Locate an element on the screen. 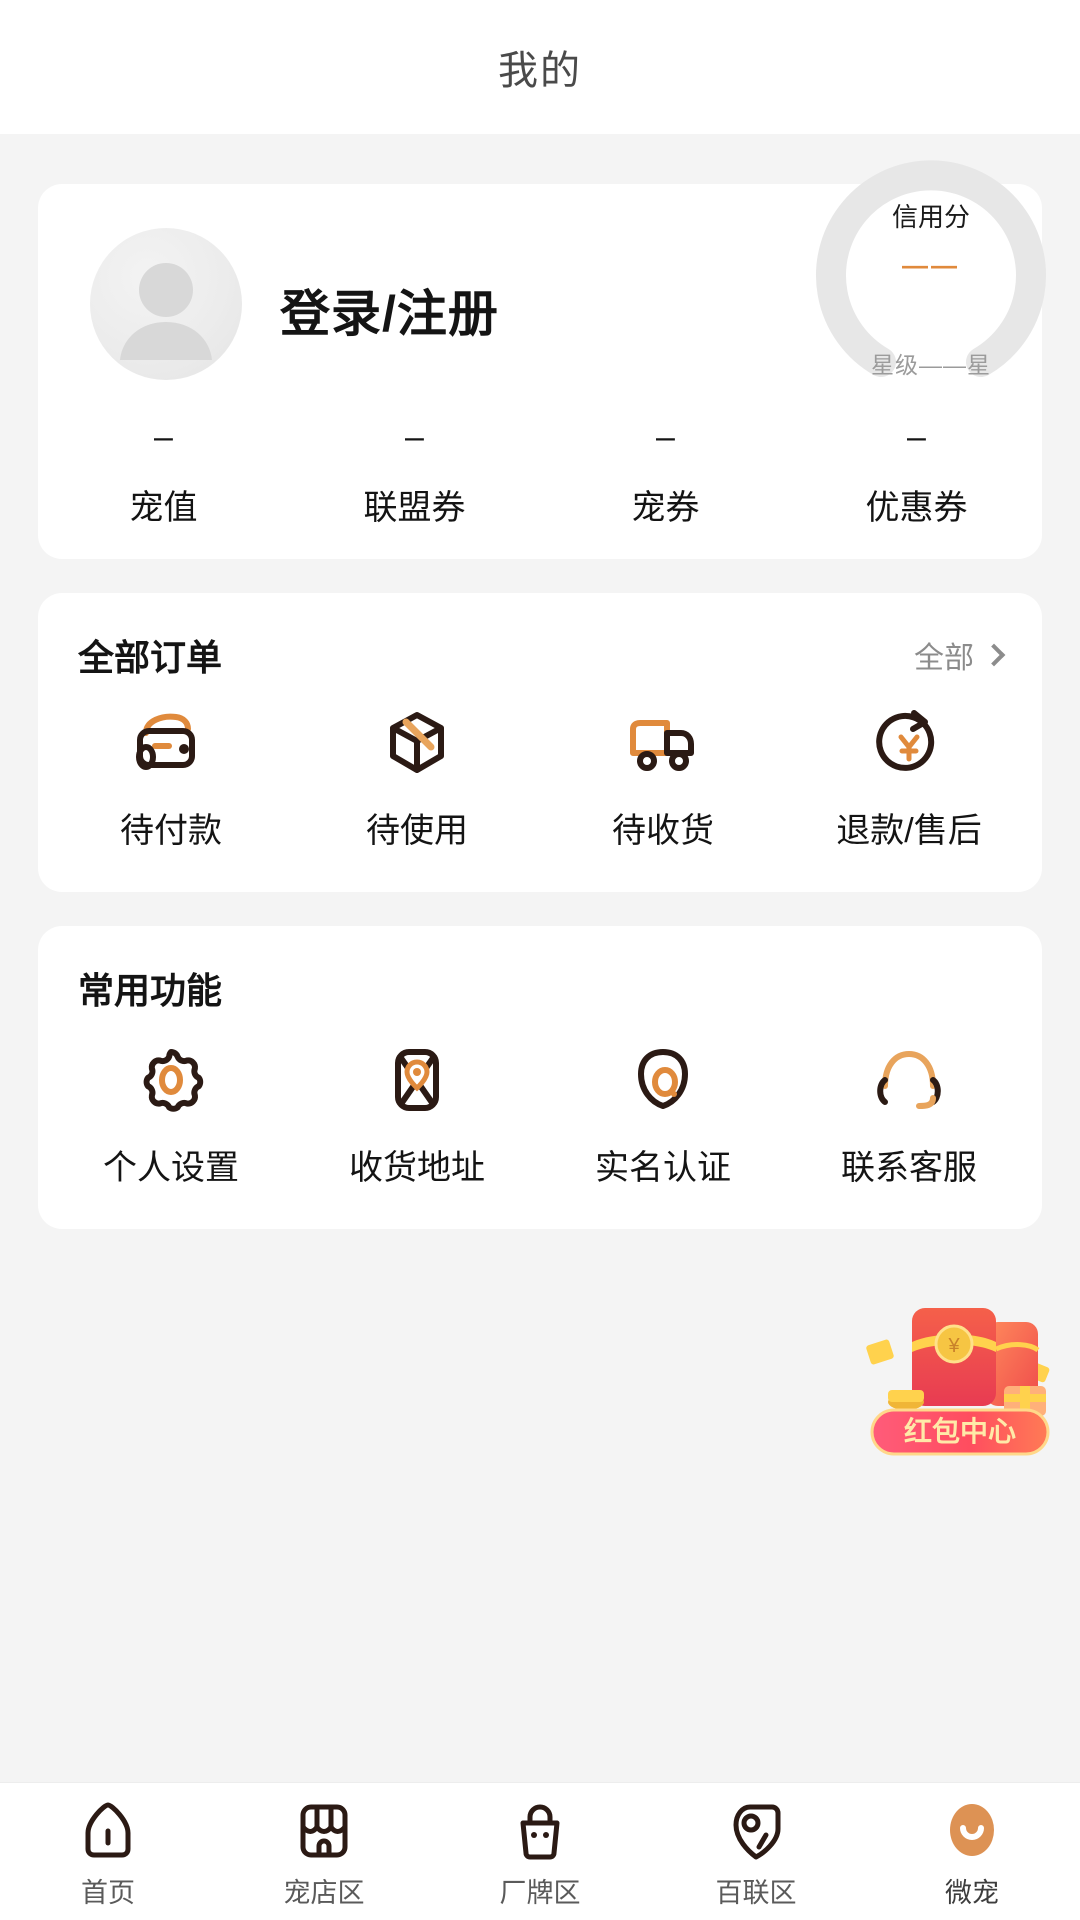 This screenshot has height=1920, width=1080. function-item-personal-settings: 个人设置 is located at coordinates (171, 1111).